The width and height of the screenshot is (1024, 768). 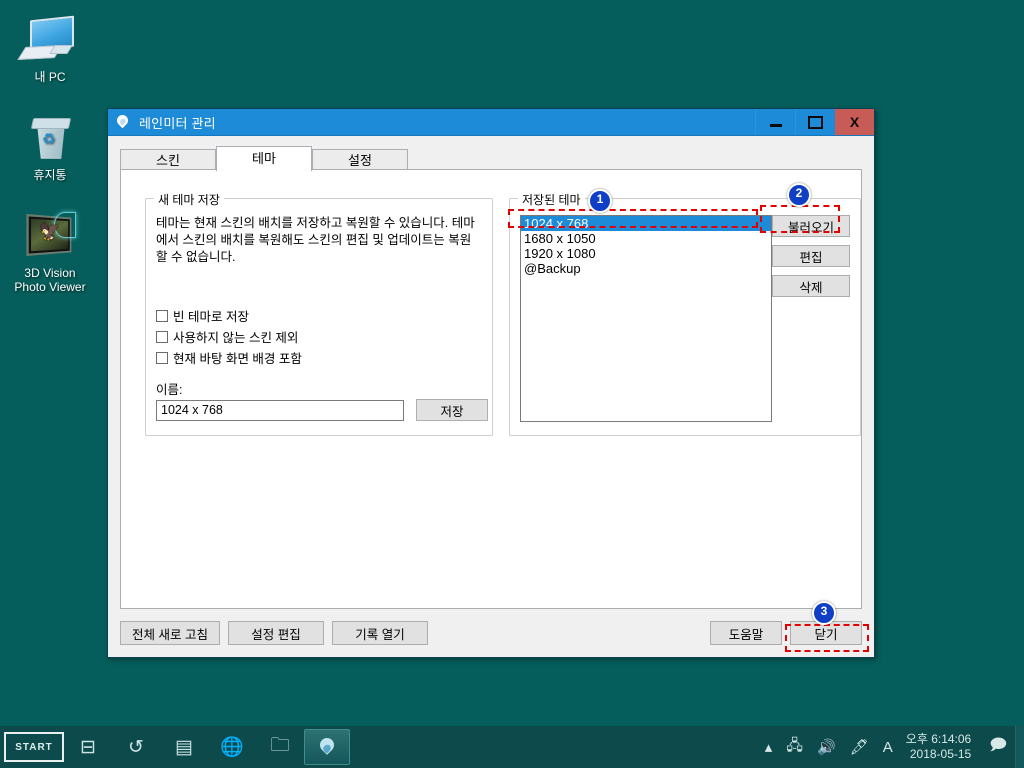 I want to click on window-controls: X, so click(x=814, y=122).